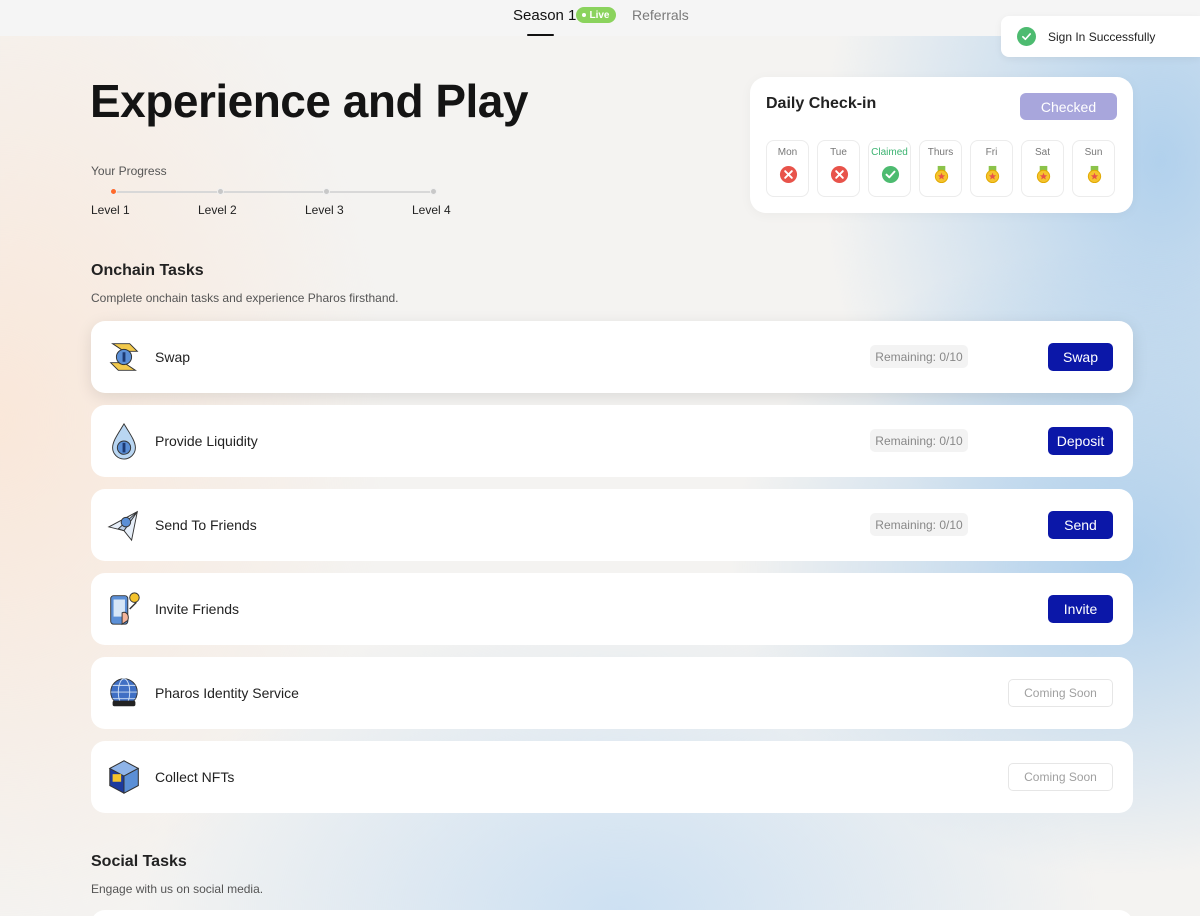  What do you see at coordinates (612, 609) in the screenshot?
I see `task-card-invite-friends: Invite Friends Invite` at bounding box center [612, 609].